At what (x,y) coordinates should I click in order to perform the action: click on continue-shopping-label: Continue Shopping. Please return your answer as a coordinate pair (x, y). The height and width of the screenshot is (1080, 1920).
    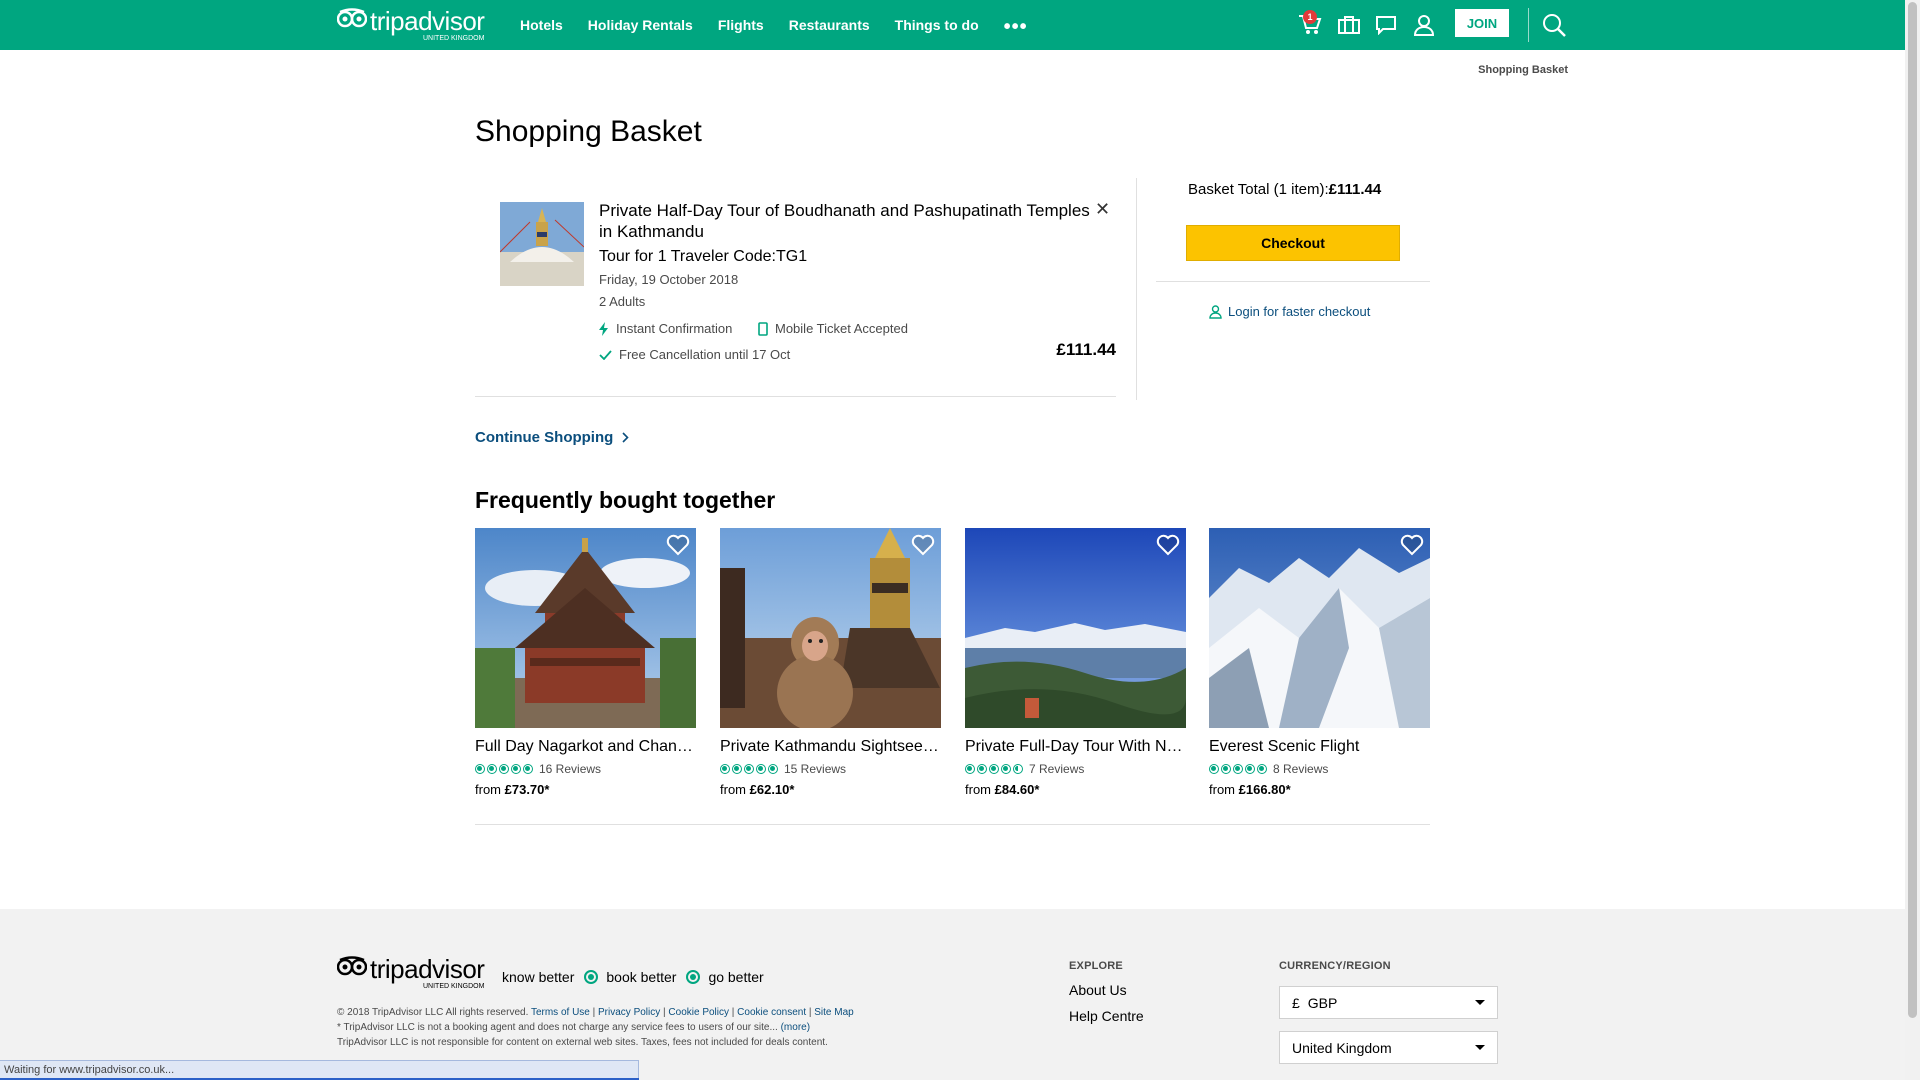
    Looking at the image, I should click on (544, 437).